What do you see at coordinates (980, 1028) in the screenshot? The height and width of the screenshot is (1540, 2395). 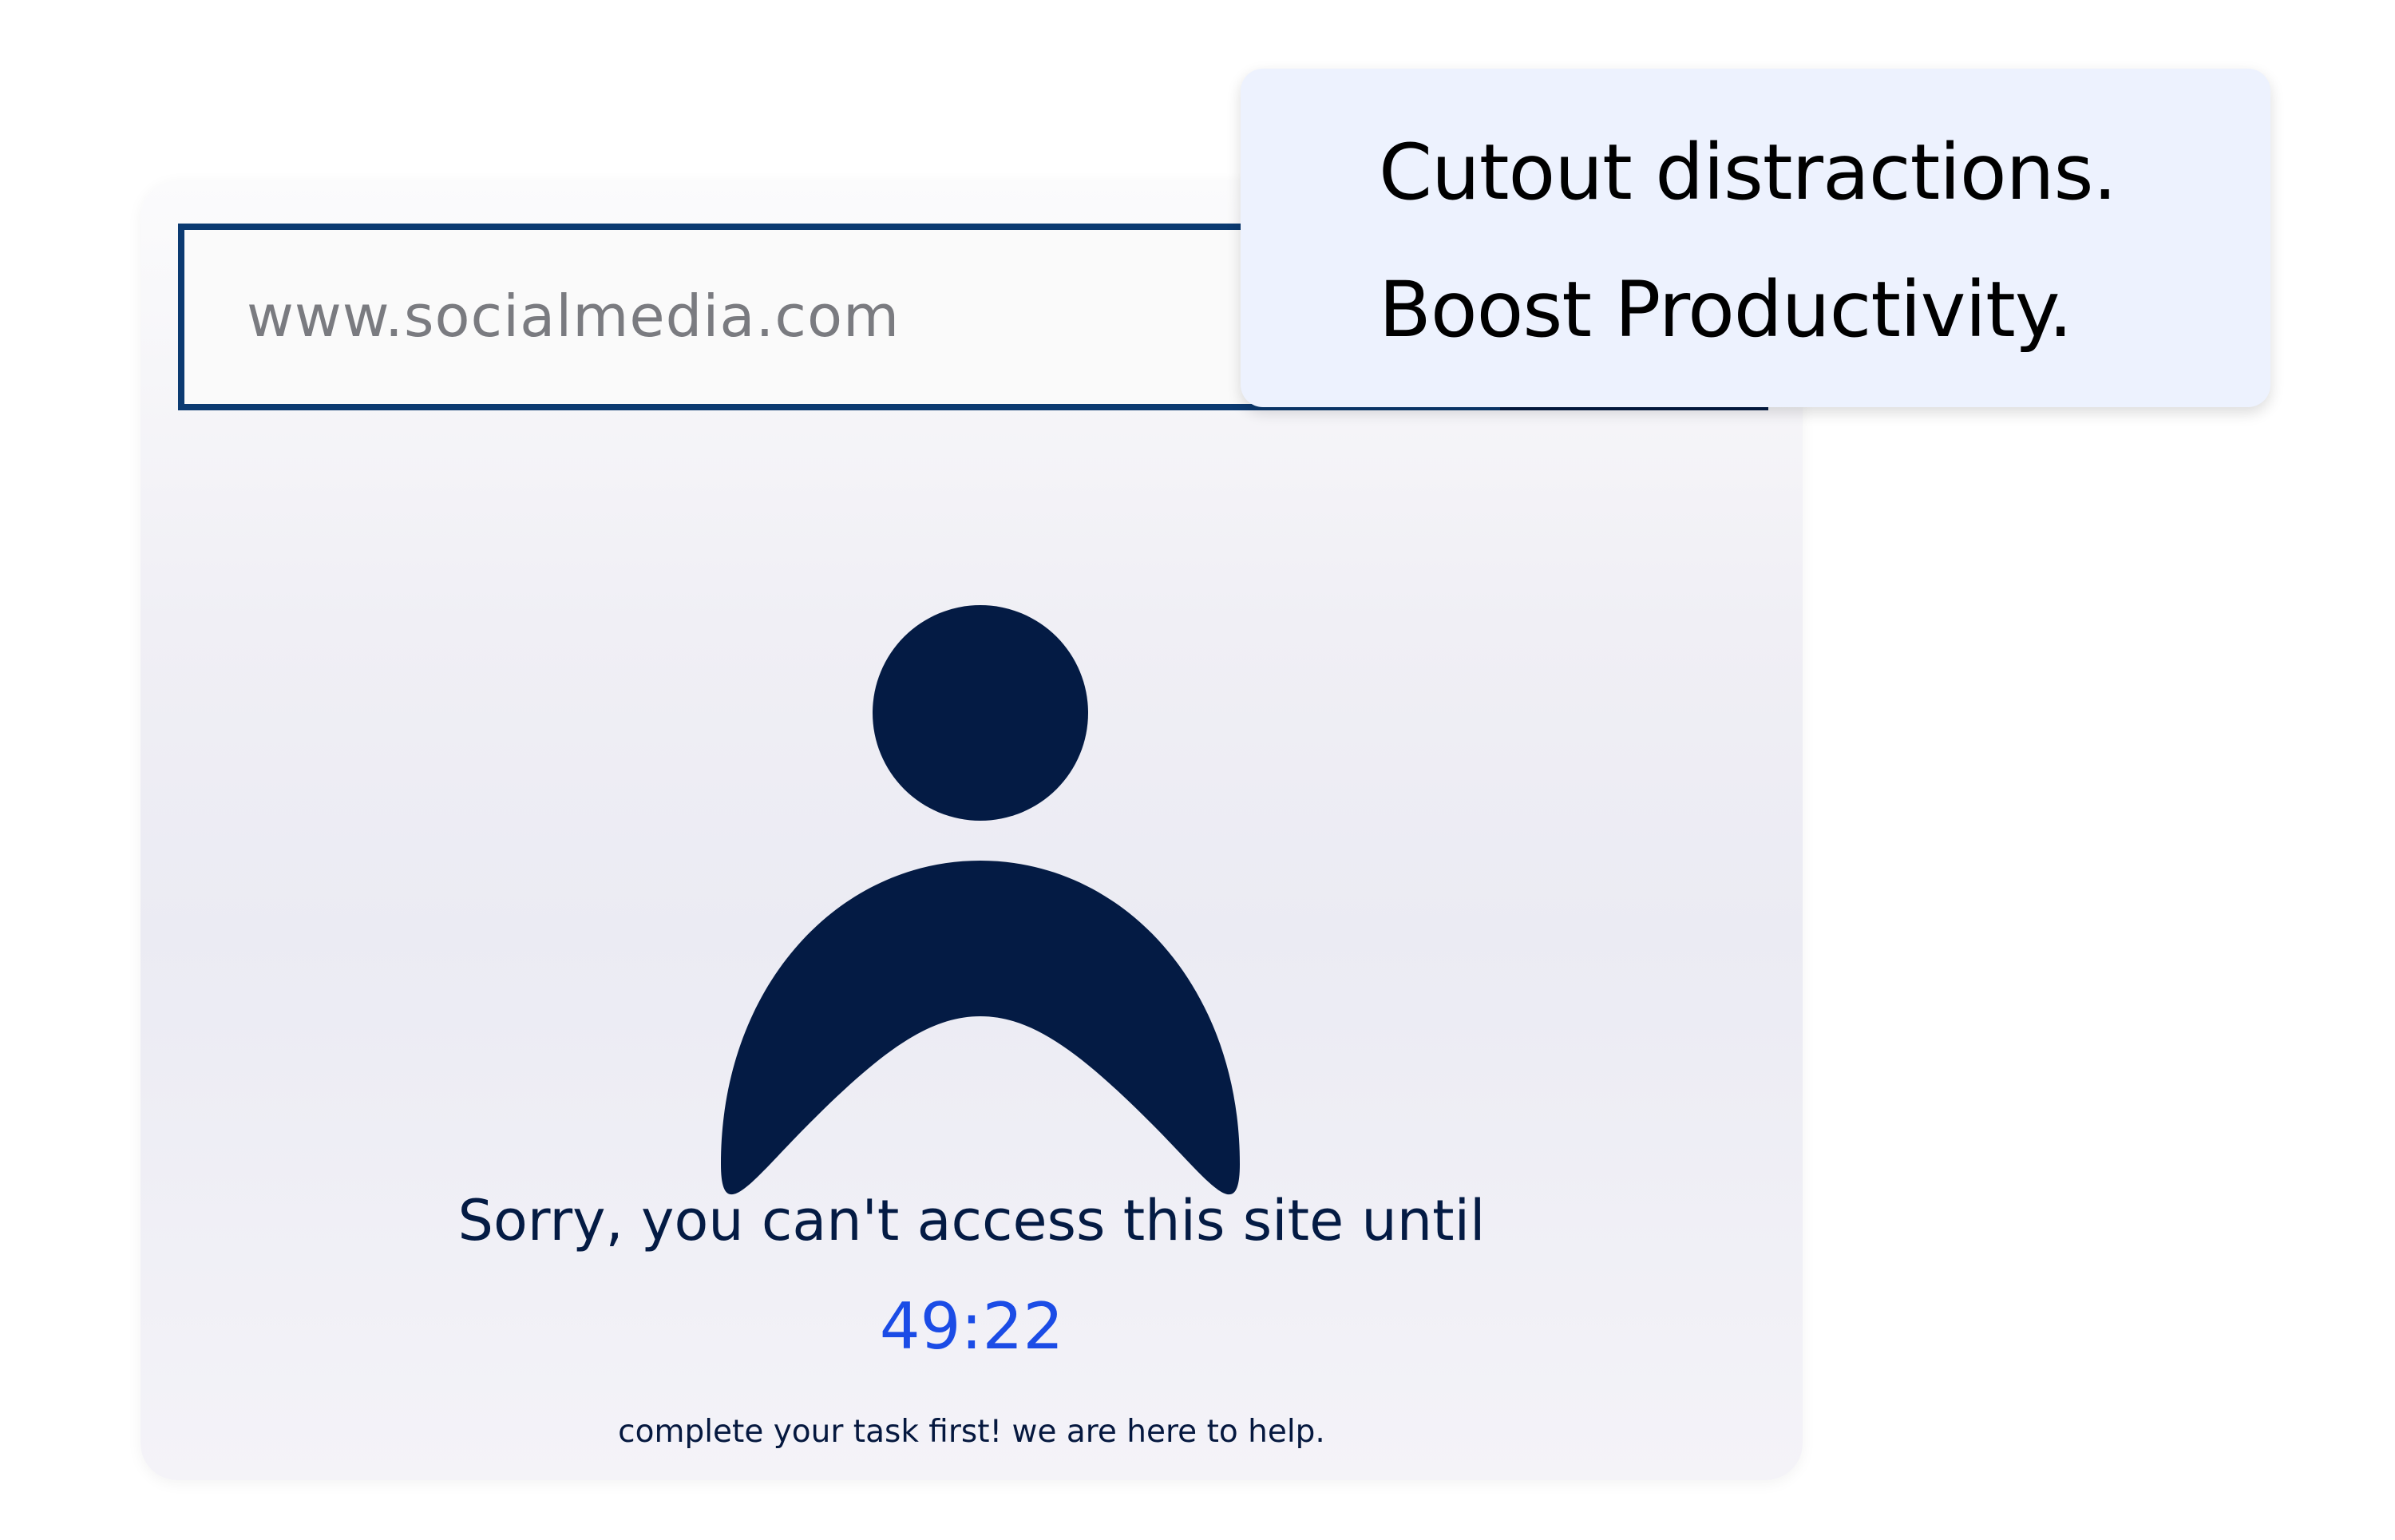 I see `person-shoulders` at bounding box center [980, 1028].